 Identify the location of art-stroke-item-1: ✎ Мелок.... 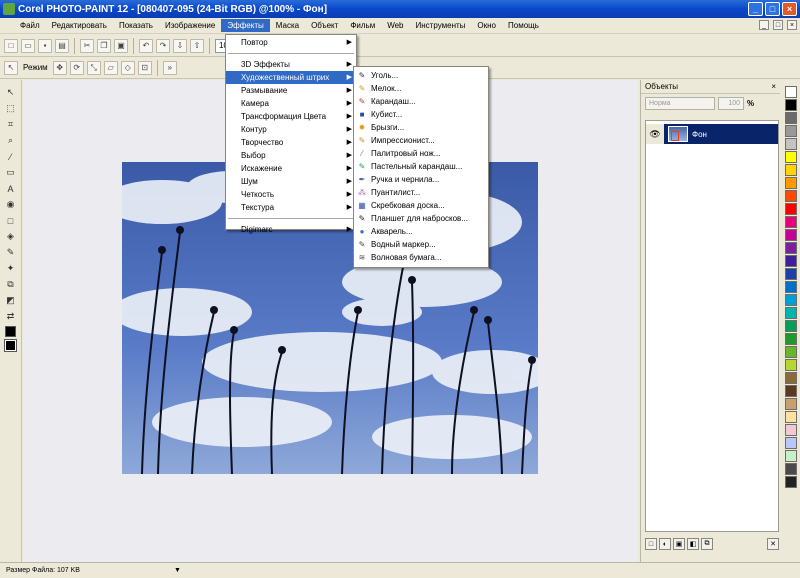
(421, 88).